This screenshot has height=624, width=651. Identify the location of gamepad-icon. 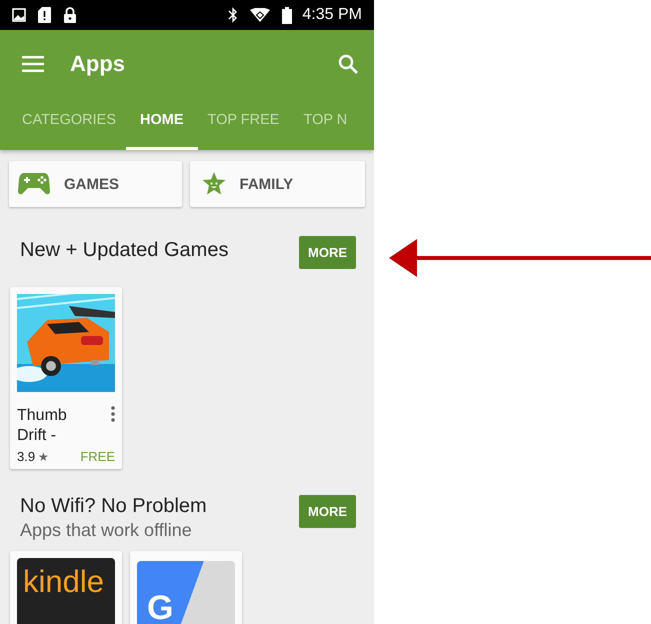
(34, 184).